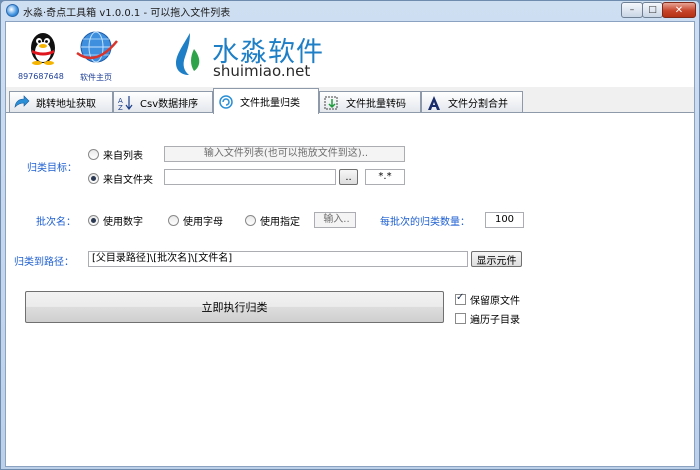 This screenshot has width=700, height=470. Describe the element at coordinates (504, 220) in the screenshot. I see `batch-count-input: 100` at that location.